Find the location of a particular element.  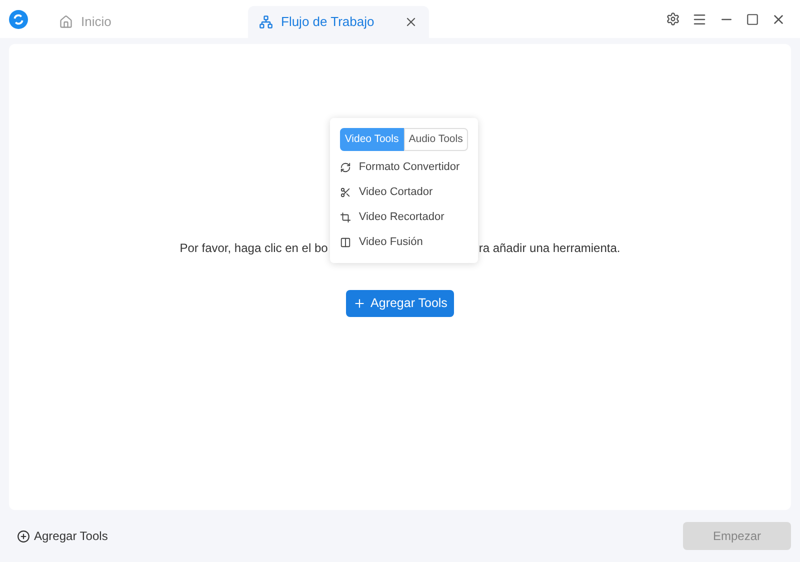

tab: Flujo de Trabajo is located at coordinates (338, 22).